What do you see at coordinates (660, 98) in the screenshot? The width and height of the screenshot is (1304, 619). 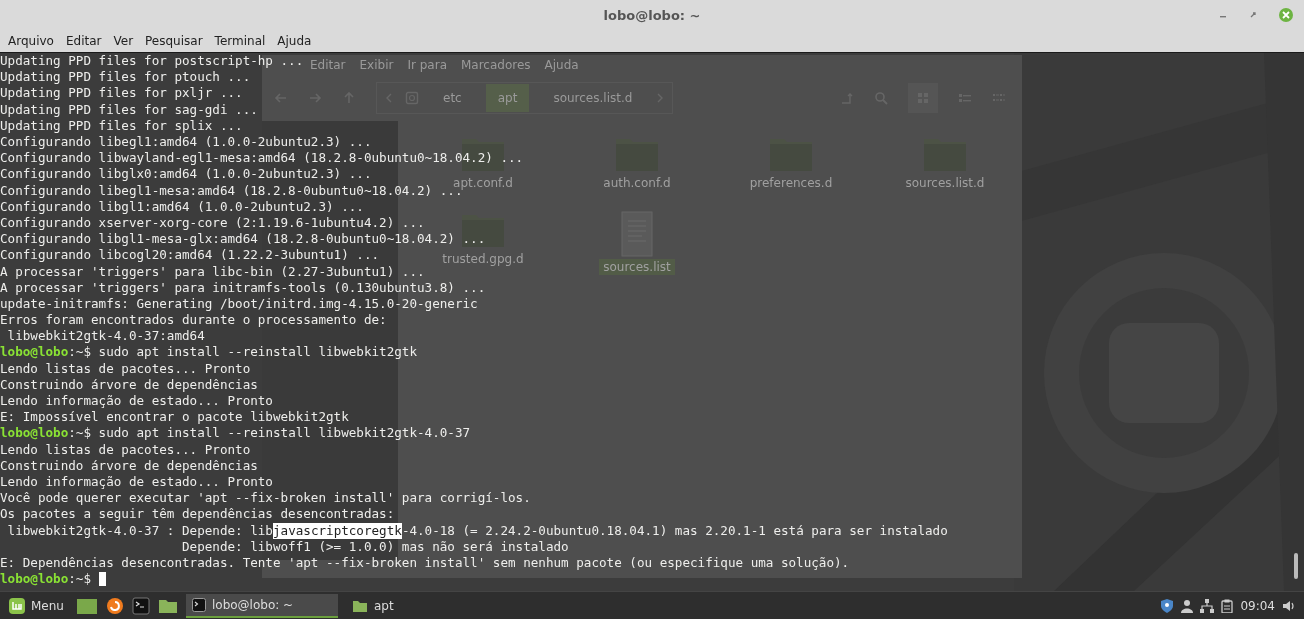 I see `chevron-right-icon` at bounding box center [660, 98].